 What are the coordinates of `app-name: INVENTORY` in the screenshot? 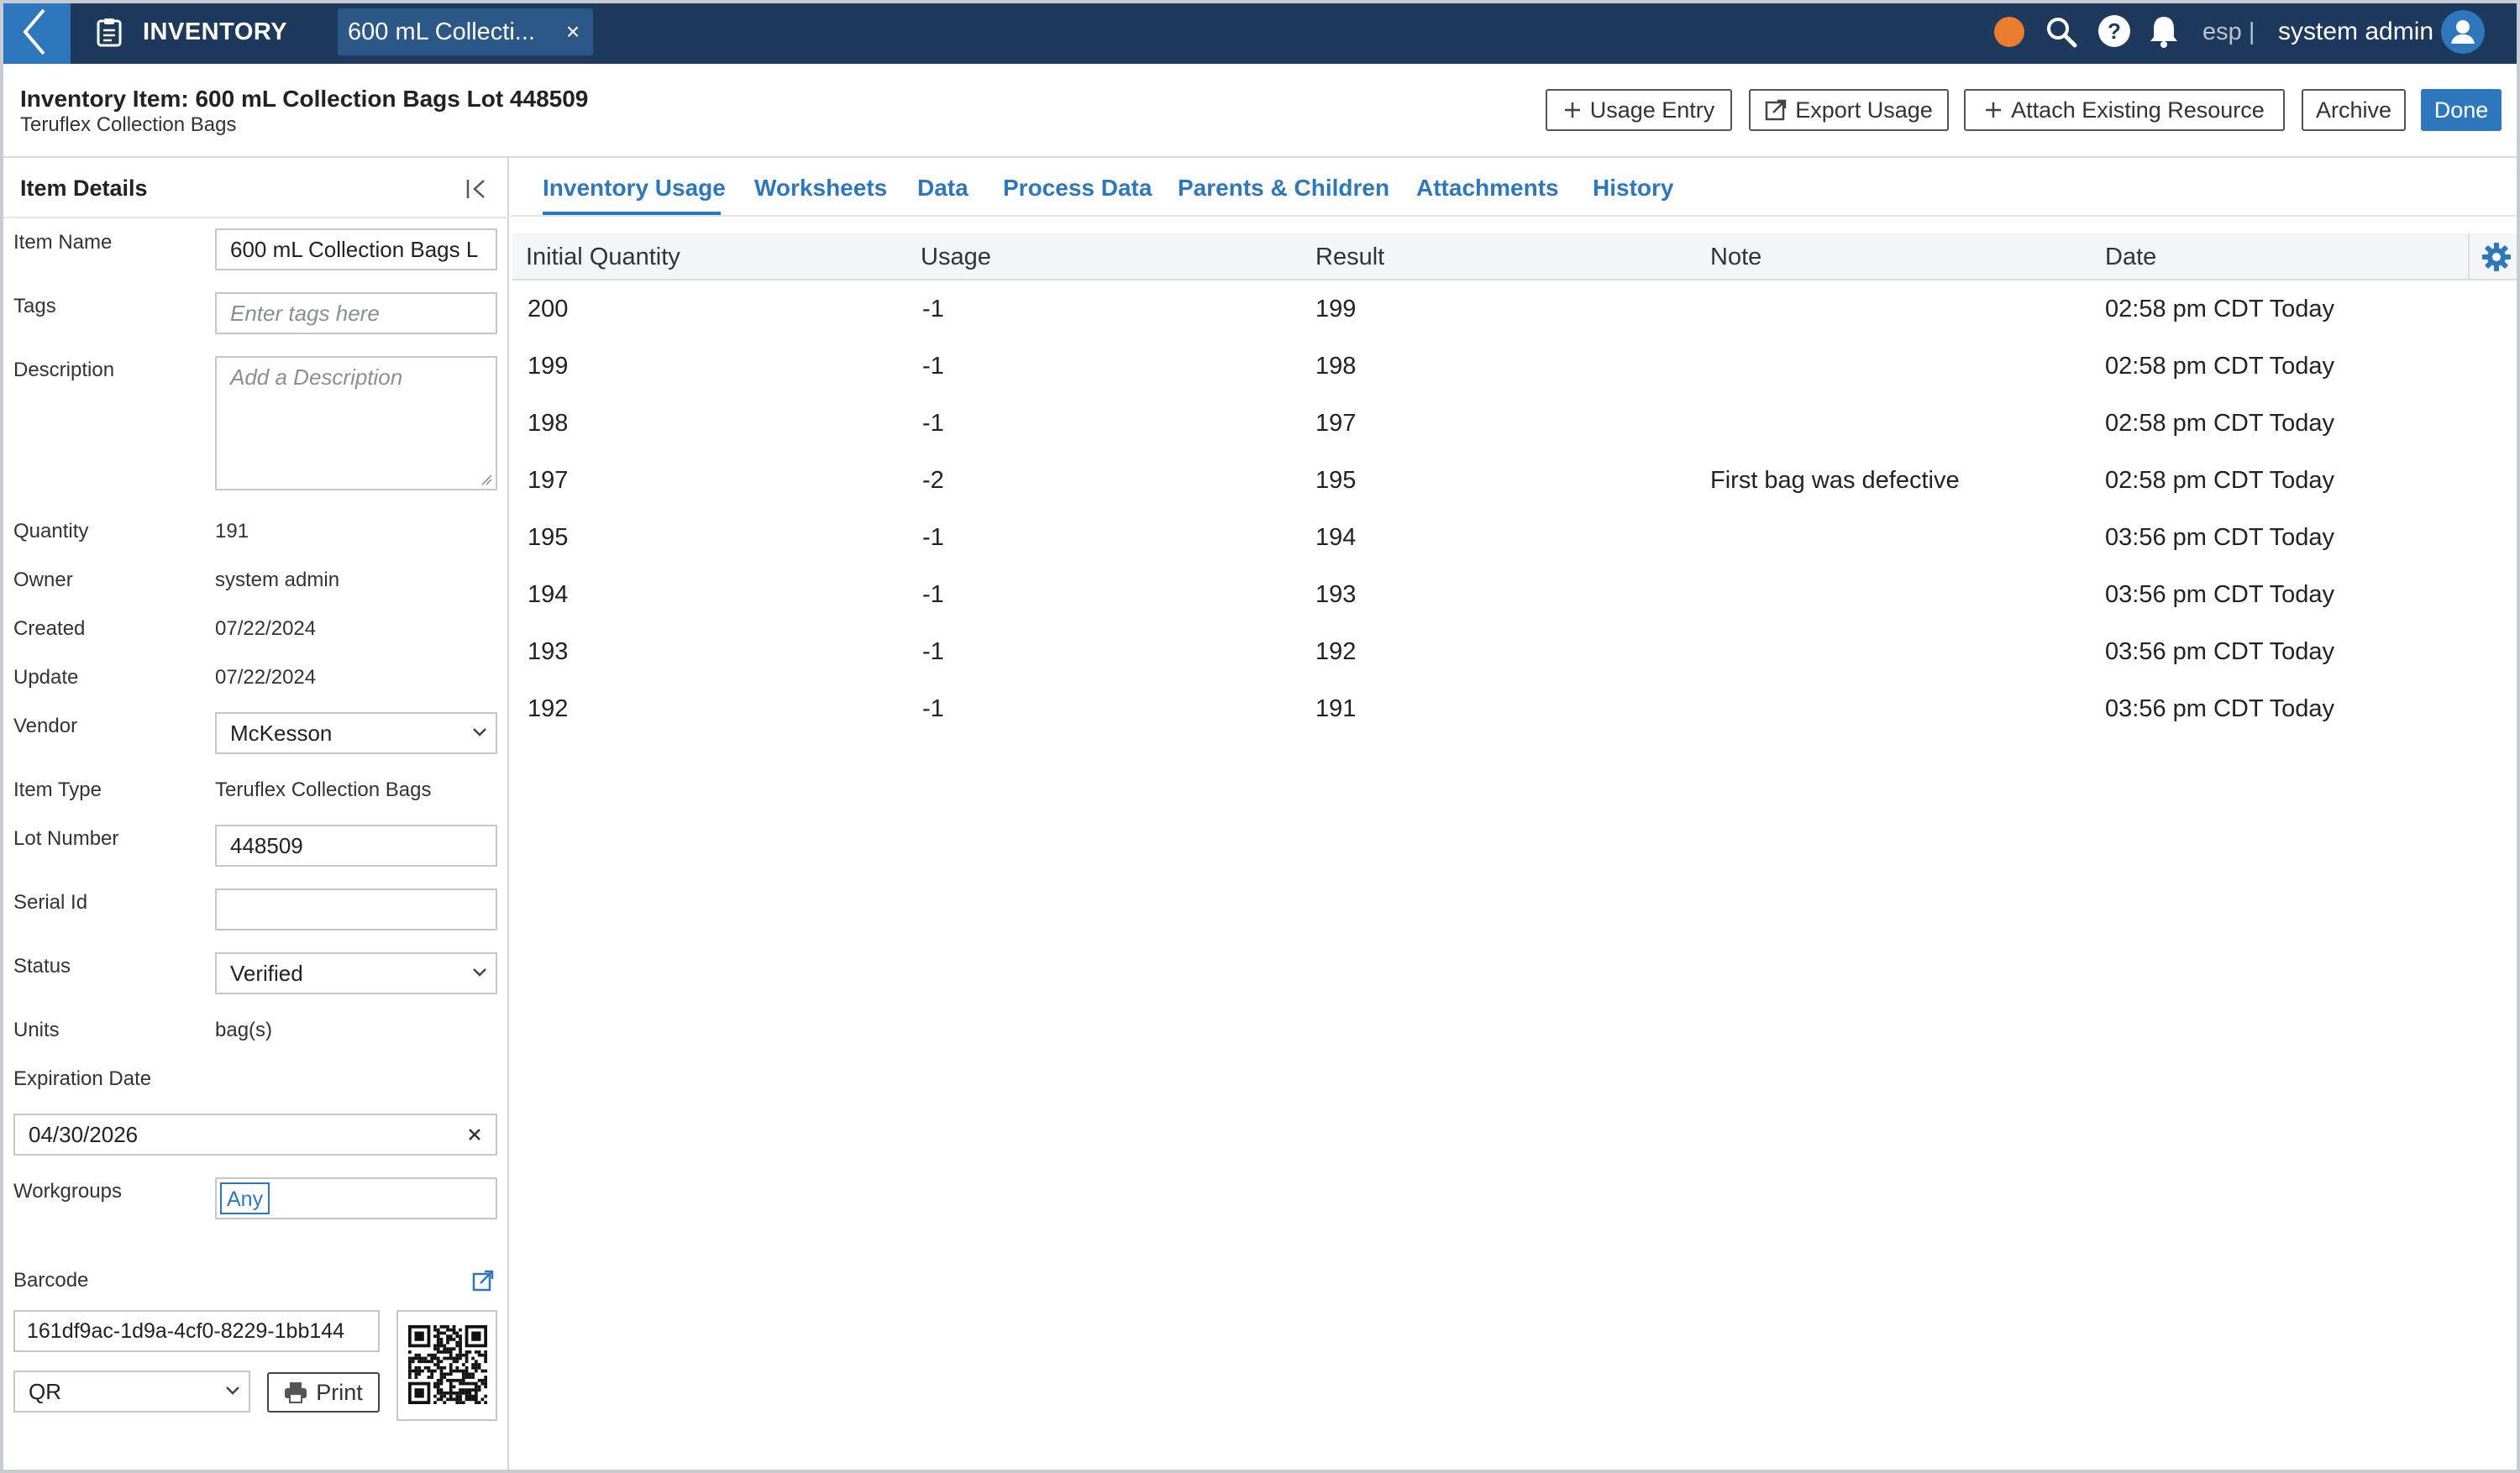 It's located at (215, 32).